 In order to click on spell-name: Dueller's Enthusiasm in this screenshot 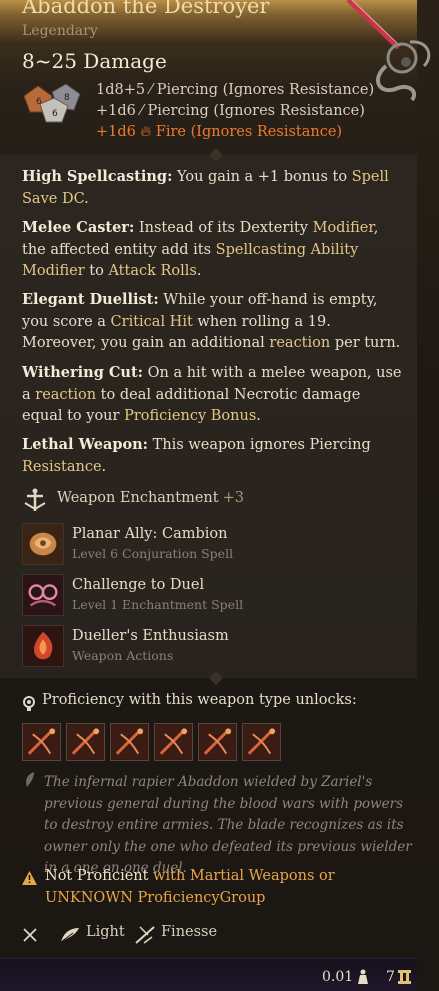, I will do `click(150, 636)`.